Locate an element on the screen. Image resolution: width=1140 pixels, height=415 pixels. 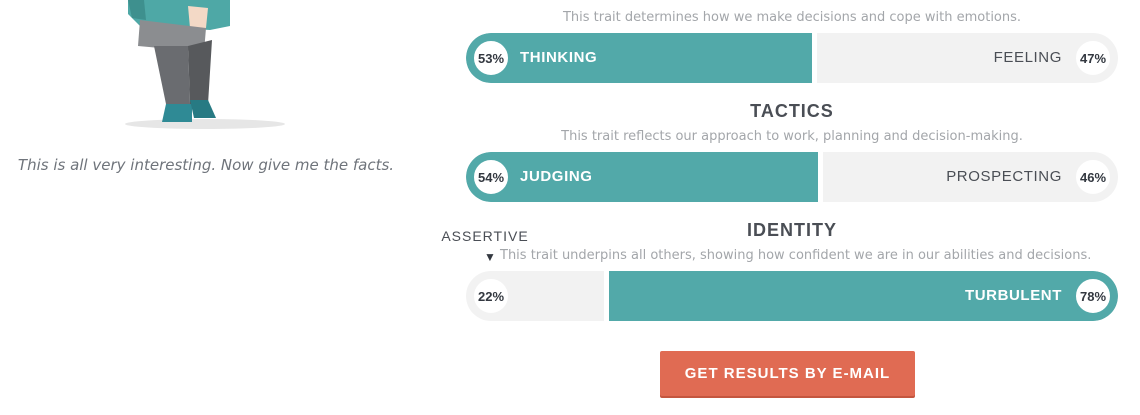
figure-shadow is located at coordinates (205, 124).